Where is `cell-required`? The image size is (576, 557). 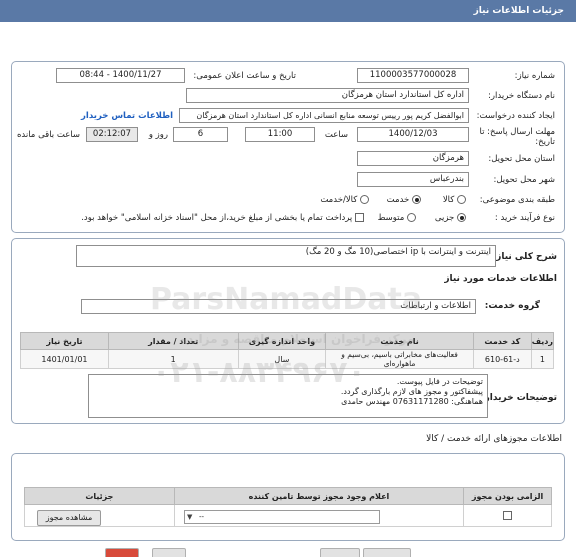 cell-required is located at coordinates (507, 515).